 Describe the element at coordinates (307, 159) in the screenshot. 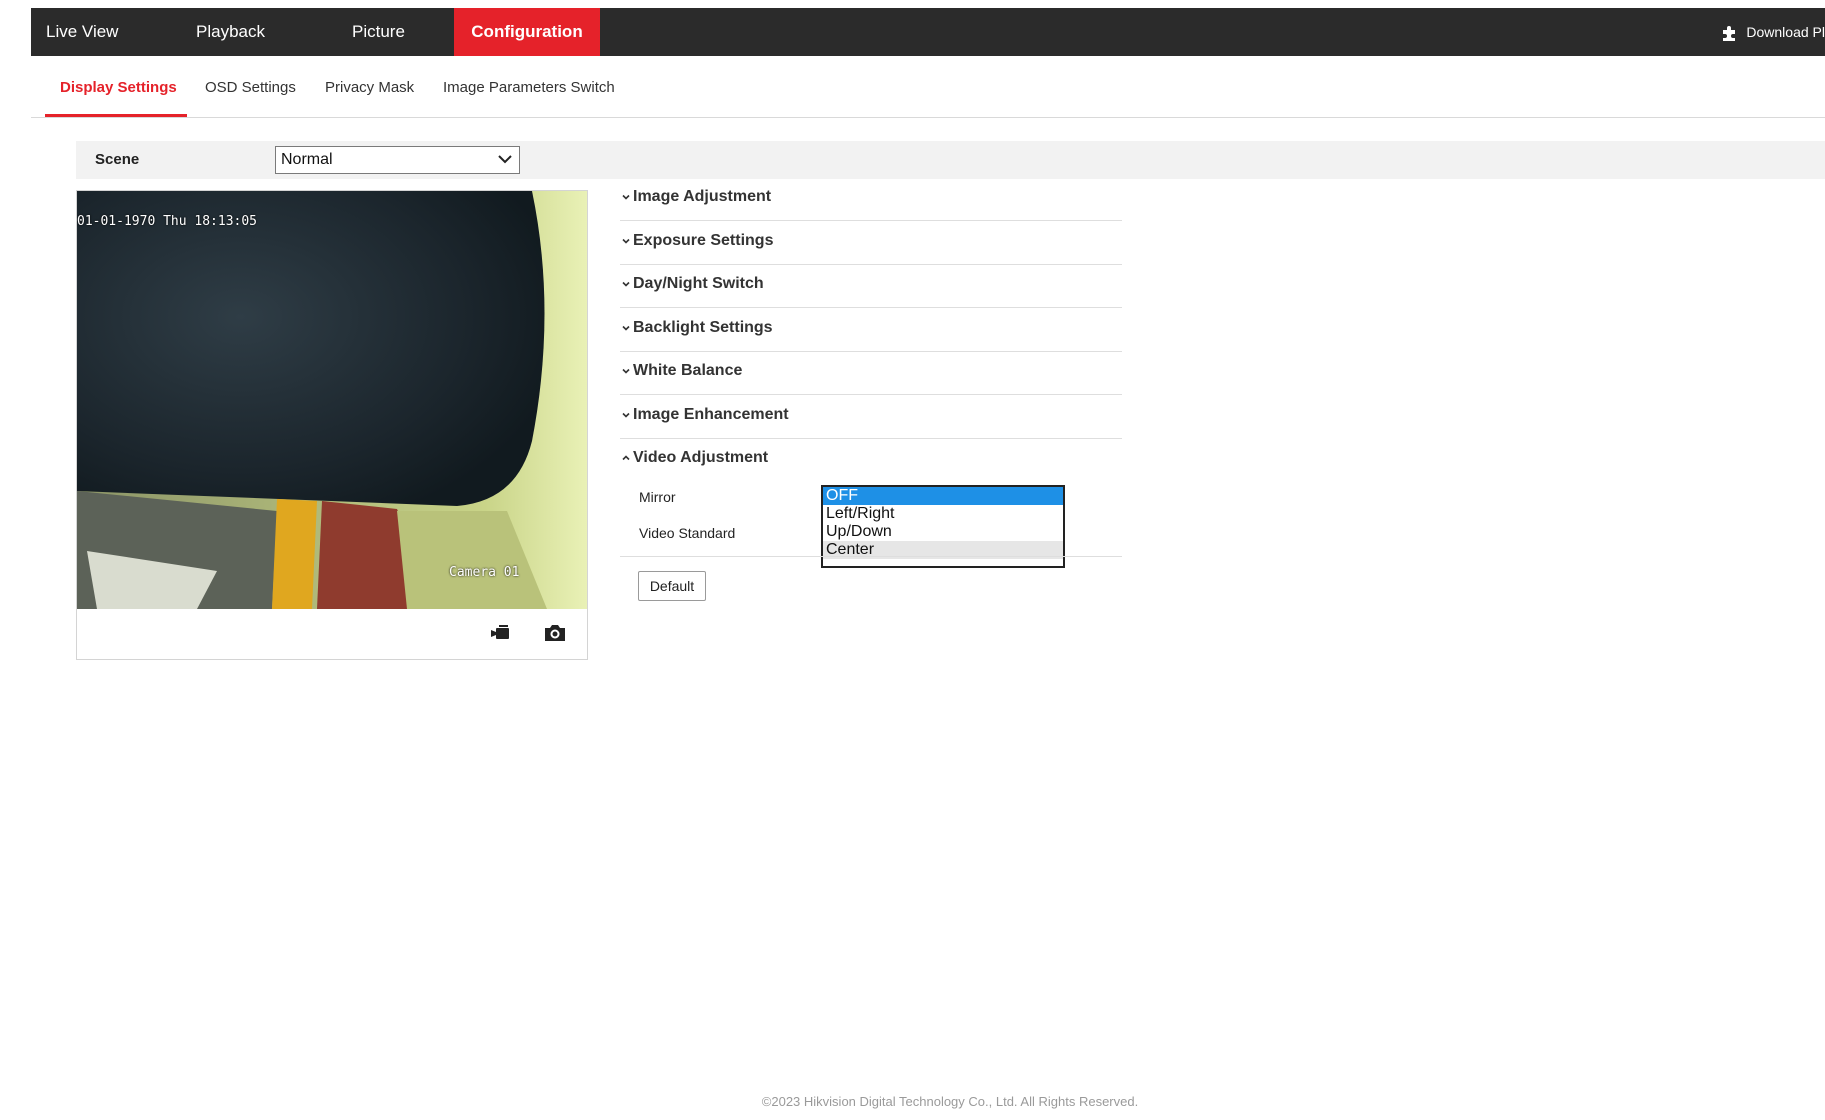

I see `scene-select-value: Normal` at that location.